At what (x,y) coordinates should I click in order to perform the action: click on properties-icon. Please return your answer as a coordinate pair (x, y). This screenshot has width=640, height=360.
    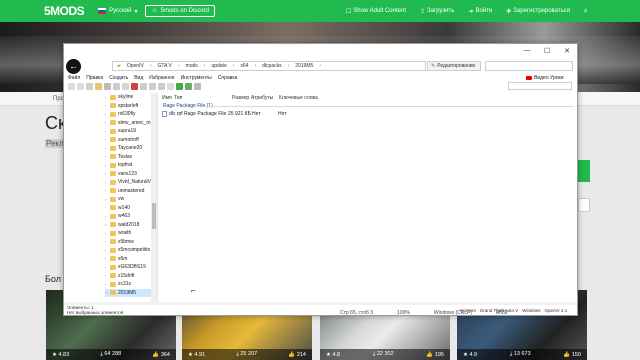
    Looking at the image, I should click on (152, 86).